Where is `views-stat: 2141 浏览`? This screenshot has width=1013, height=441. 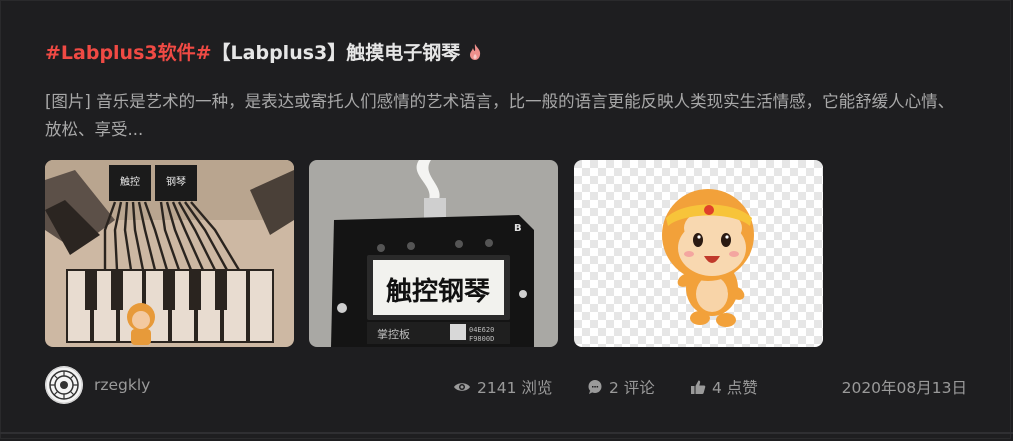
views-stat: 2141 浏览 is located at coordinates (502, 387).